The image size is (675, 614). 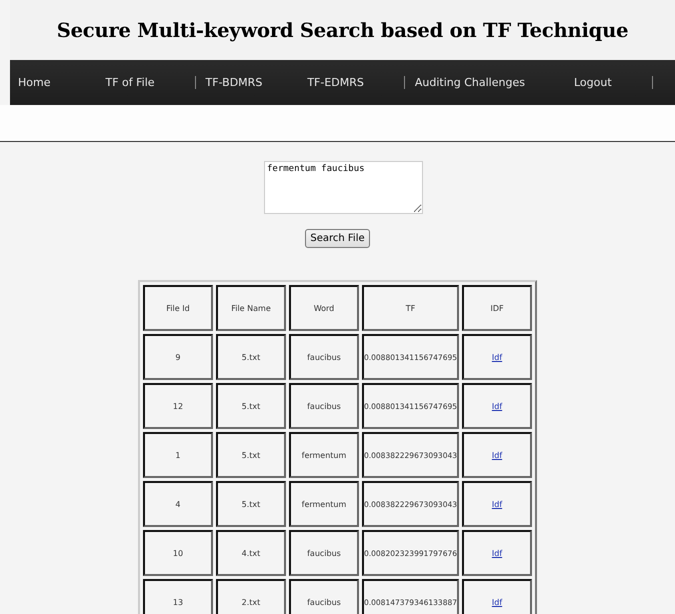 What do you see at coordinates (177, 308) in the screenshot?
I see `column-header: File Id` at bounding box center [177, 308].